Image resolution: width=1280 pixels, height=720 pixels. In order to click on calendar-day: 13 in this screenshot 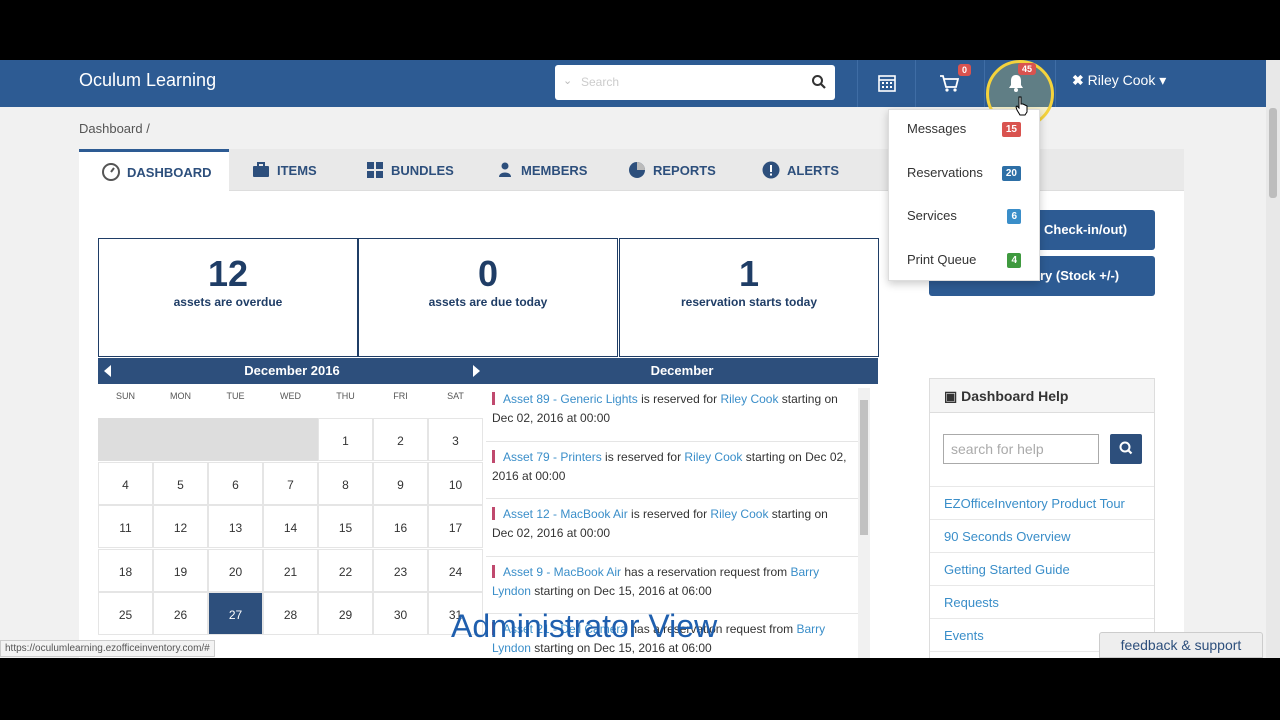, I will do `click(235, 526)`.